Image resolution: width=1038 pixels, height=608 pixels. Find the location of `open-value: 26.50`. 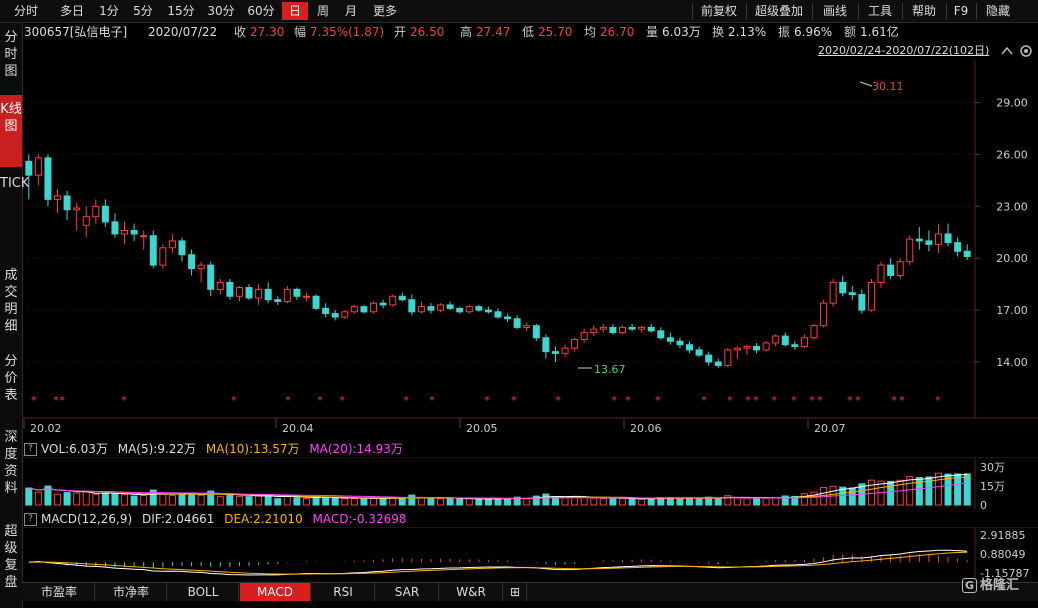

open-value: 26.50 is located at coordinates (427, 32).